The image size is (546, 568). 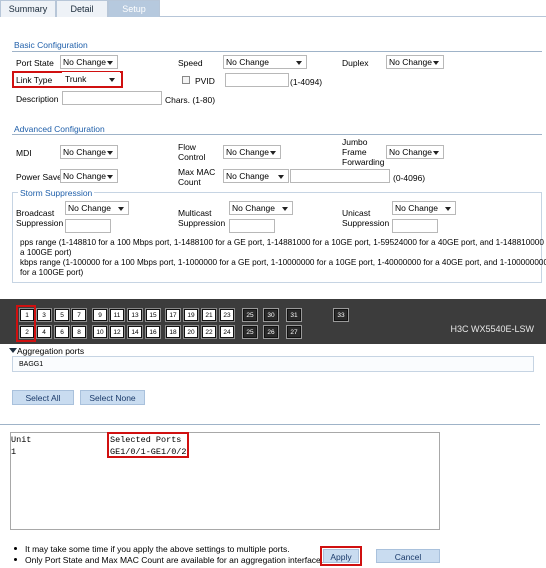 I want to click on port-24: 24, so click(x=227, y=332).